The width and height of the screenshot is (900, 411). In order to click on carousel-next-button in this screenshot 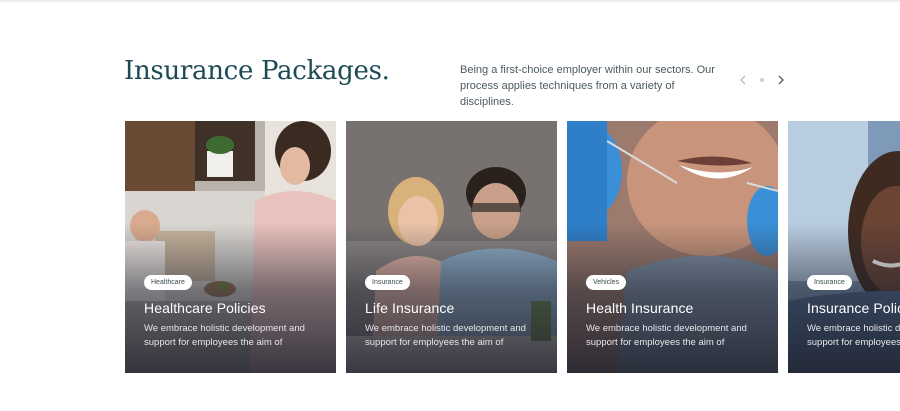, I will do `click(781, 80)`.